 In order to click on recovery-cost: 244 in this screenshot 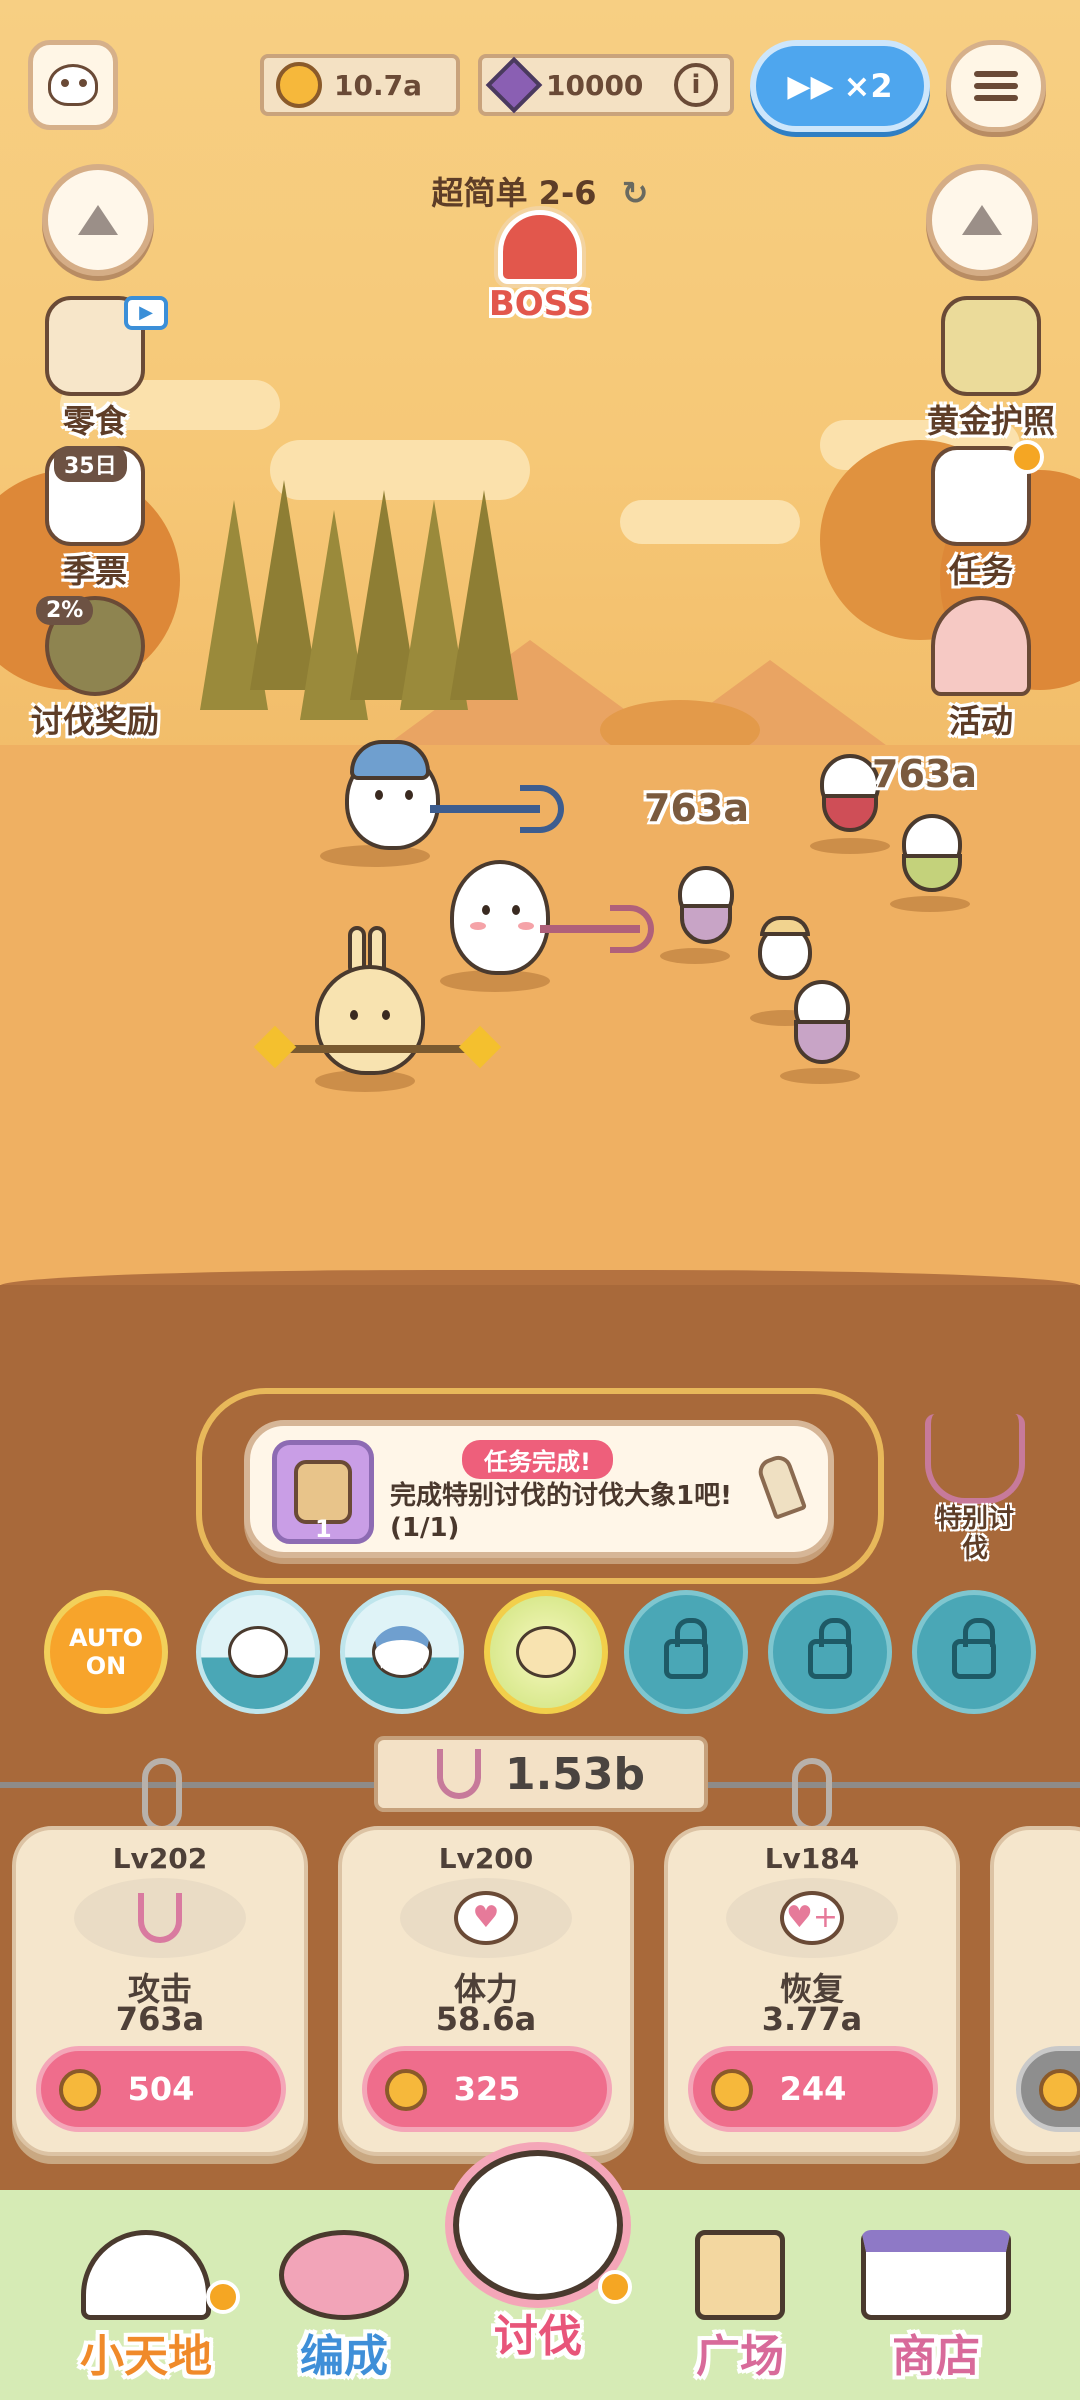, I will do `click(813, 2089)`.